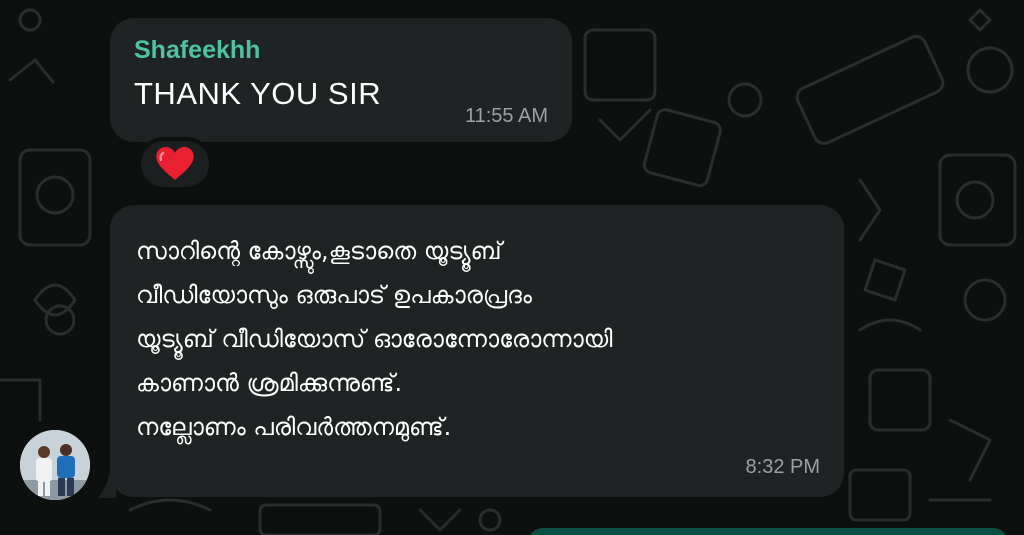 The width and height of the screenshot is (1024, 535). What do you see at coordinates (341, 80) in the screenshot?
I see `message-bubble: Shafeekhh THANK YOU SIR 11:55 AM` at bounding box center [341, 80].